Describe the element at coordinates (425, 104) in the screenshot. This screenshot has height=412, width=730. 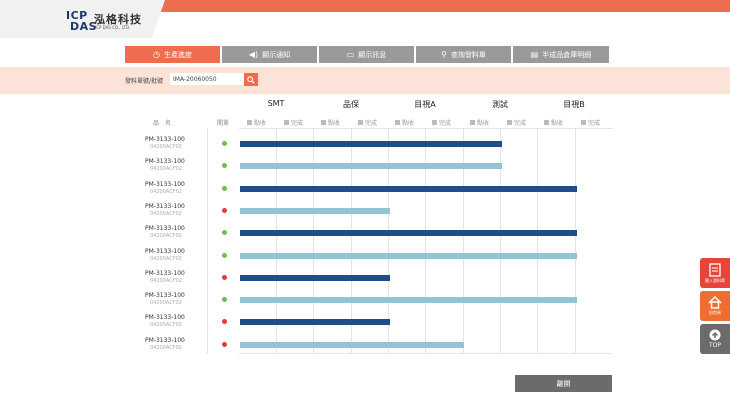
I see `stage-label: 目視A` at that location.